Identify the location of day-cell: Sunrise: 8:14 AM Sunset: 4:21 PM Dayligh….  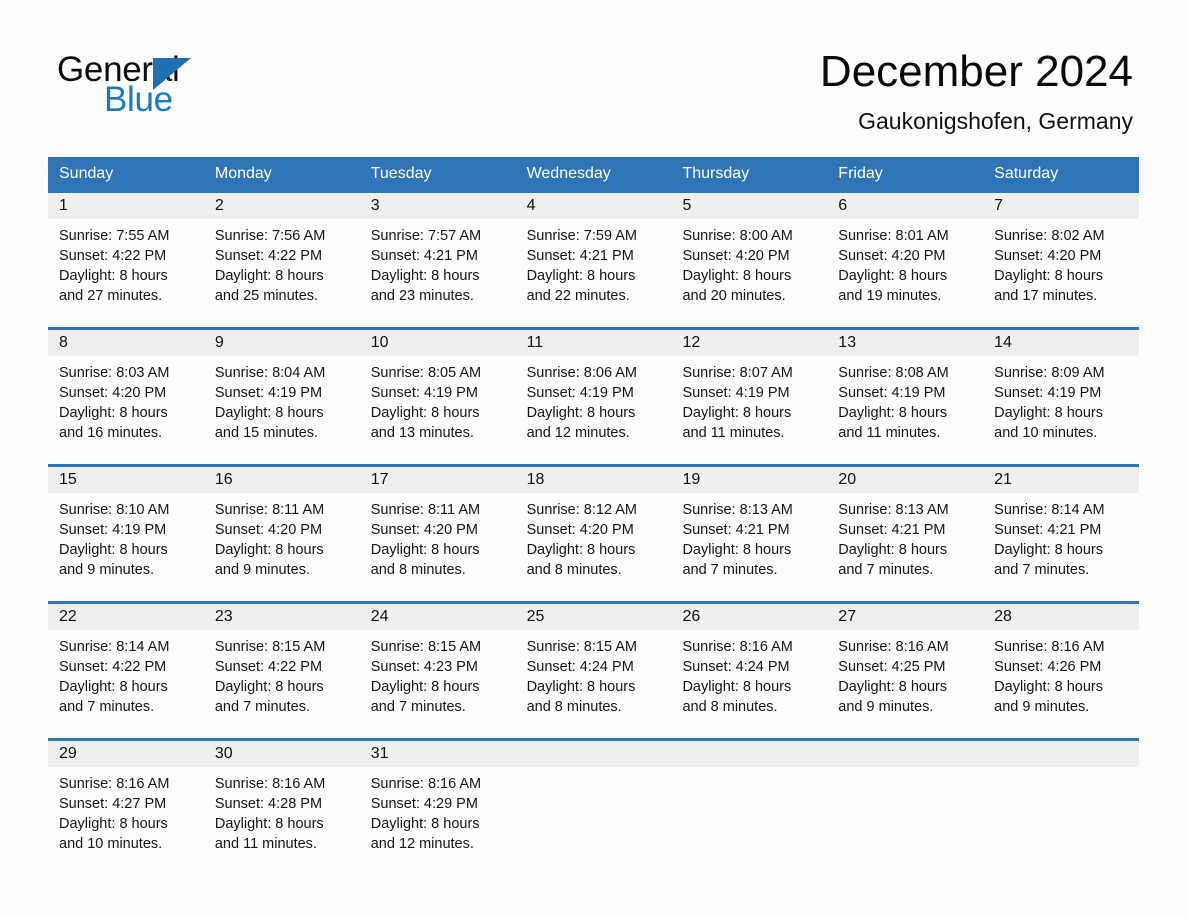
(1061, 547).